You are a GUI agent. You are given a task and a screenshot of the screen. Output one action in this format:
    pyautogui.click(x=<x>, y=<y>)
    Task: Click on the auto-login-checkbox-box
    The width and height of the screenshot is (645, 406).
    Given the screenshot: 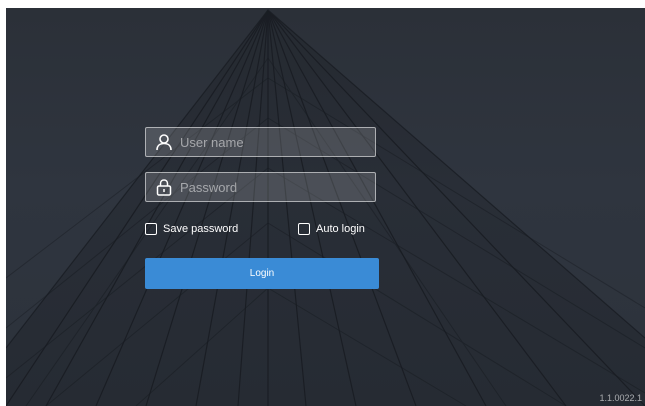 What is the action you would take?
    pyautogui.click(x=304, y=229)
    